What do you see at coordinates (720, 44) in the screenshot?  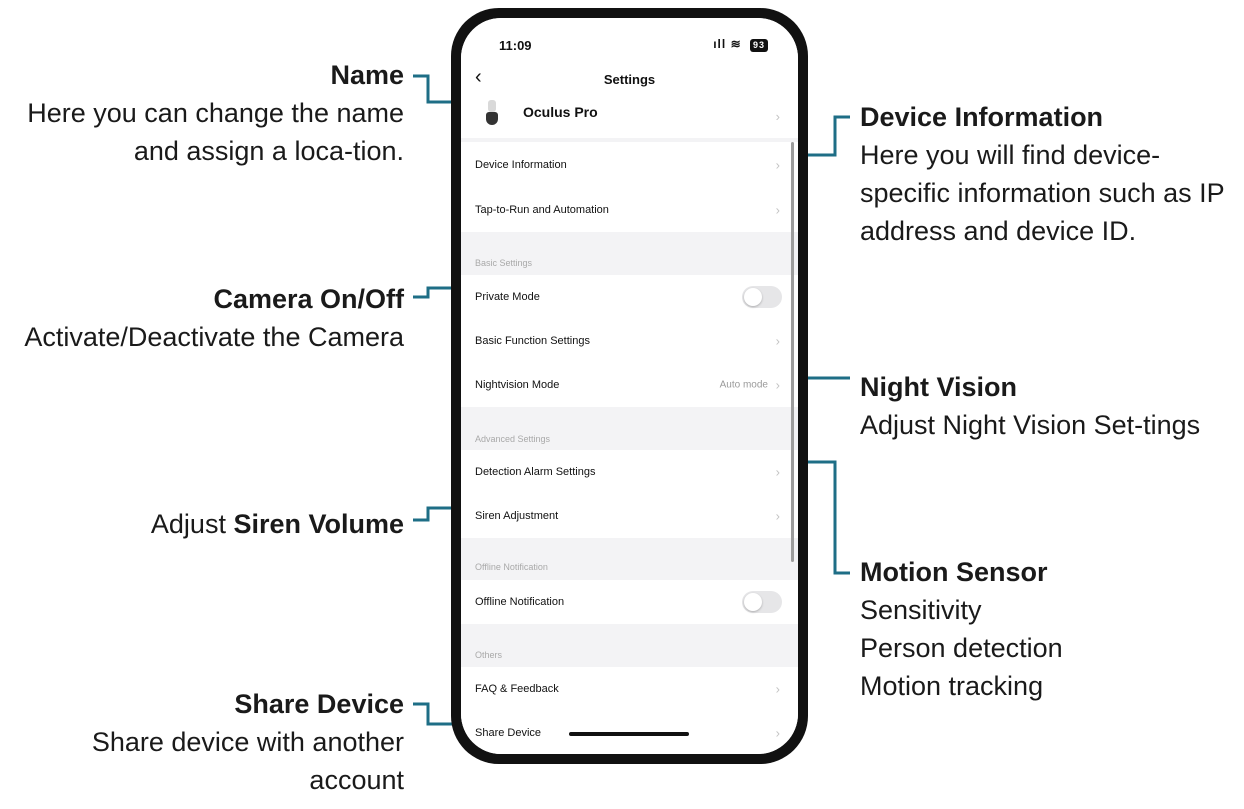 I see `signal-icon: ıll` at bounding box center [720, 44].